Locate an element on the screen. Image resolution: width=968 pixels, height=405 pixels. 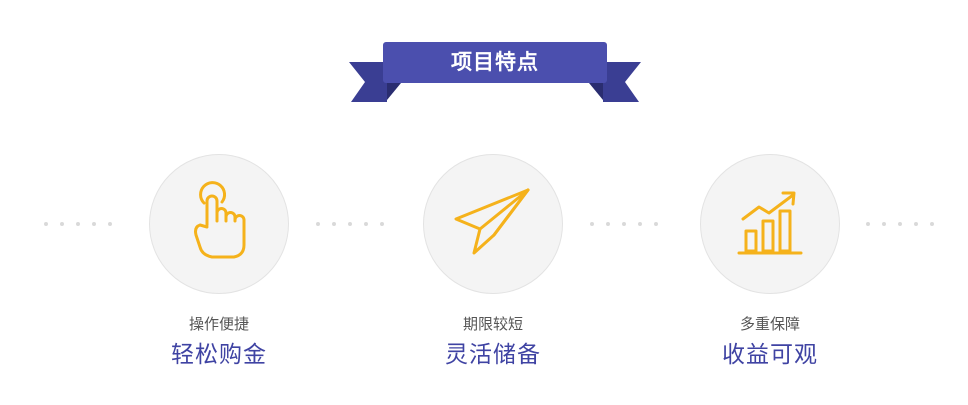
feature-title: 轻松购金 is located at coordinates (219, 355).